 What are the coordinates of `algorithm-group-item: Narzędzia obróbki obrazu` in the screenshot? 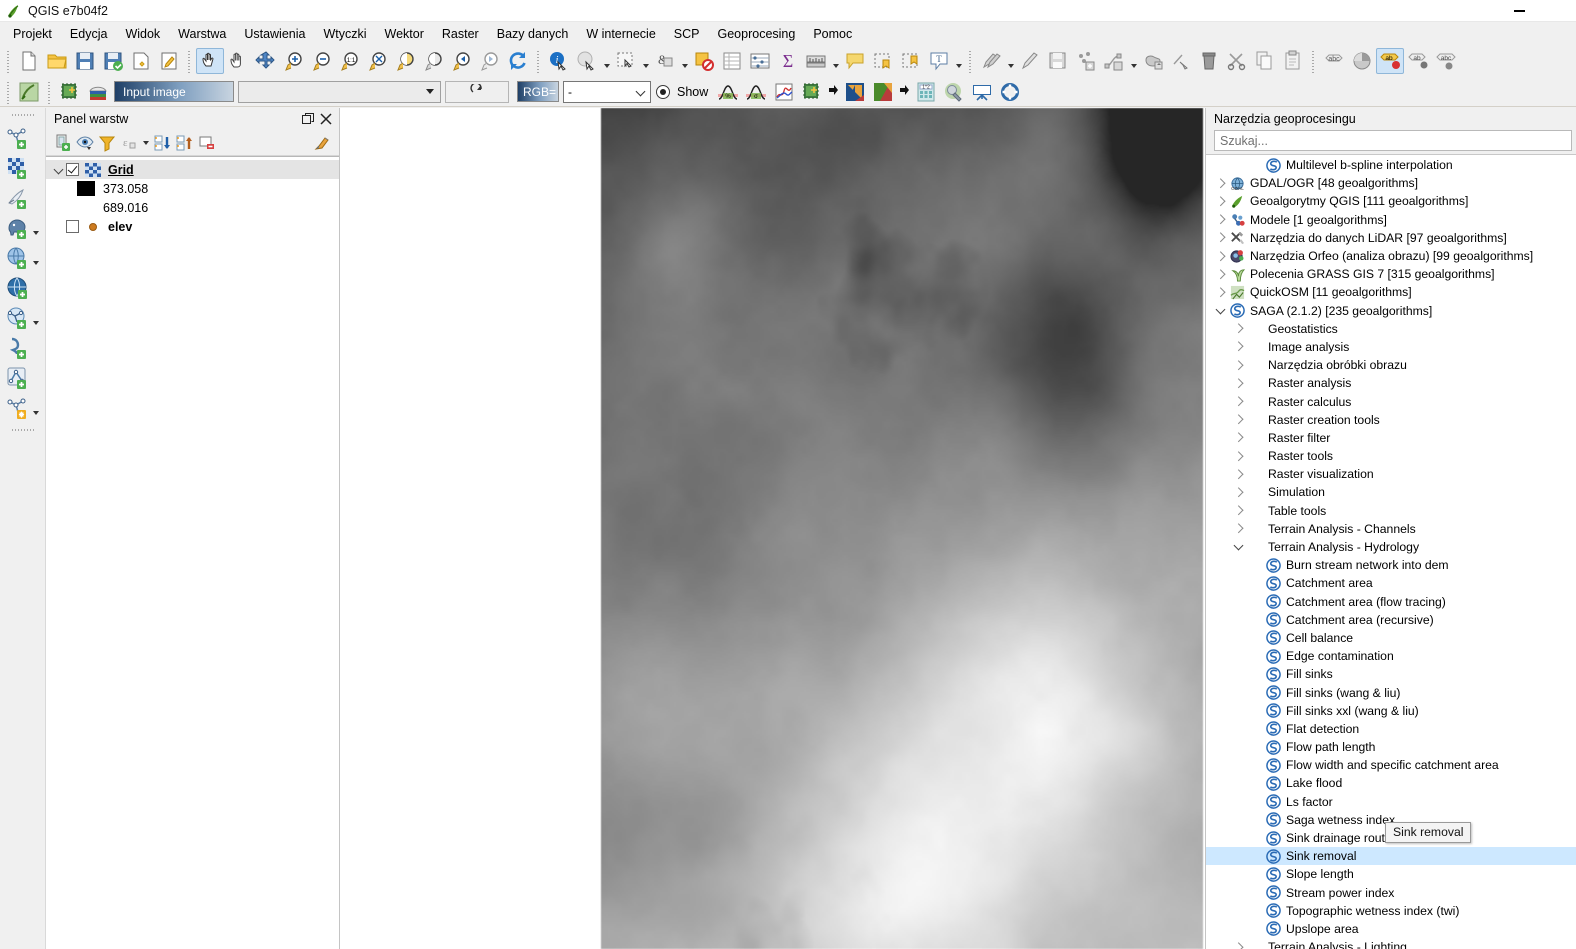 It's located at (1391, 365).